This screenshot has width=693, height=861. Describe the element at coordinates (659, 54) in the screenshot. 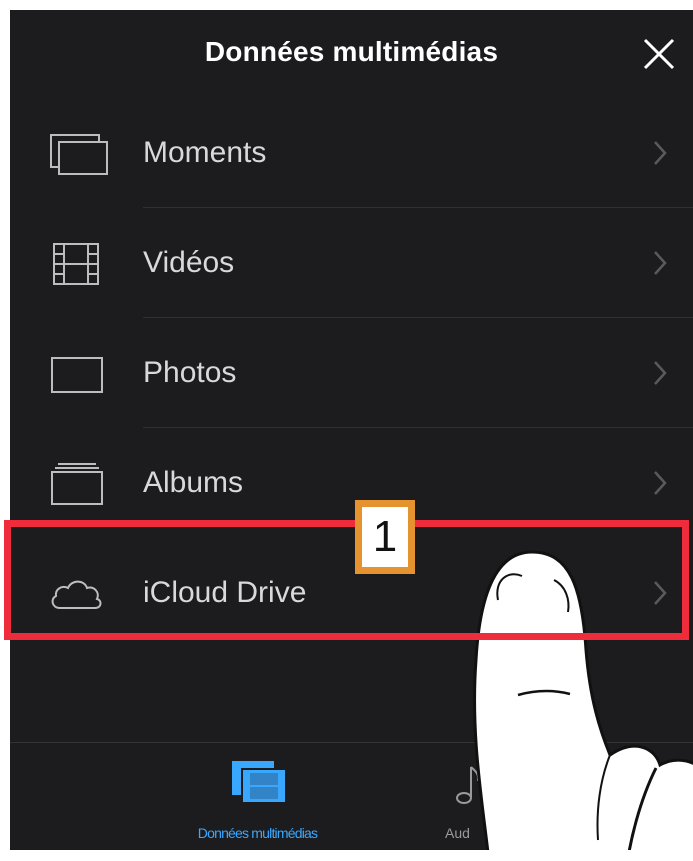

I see `close-icon` at that location.